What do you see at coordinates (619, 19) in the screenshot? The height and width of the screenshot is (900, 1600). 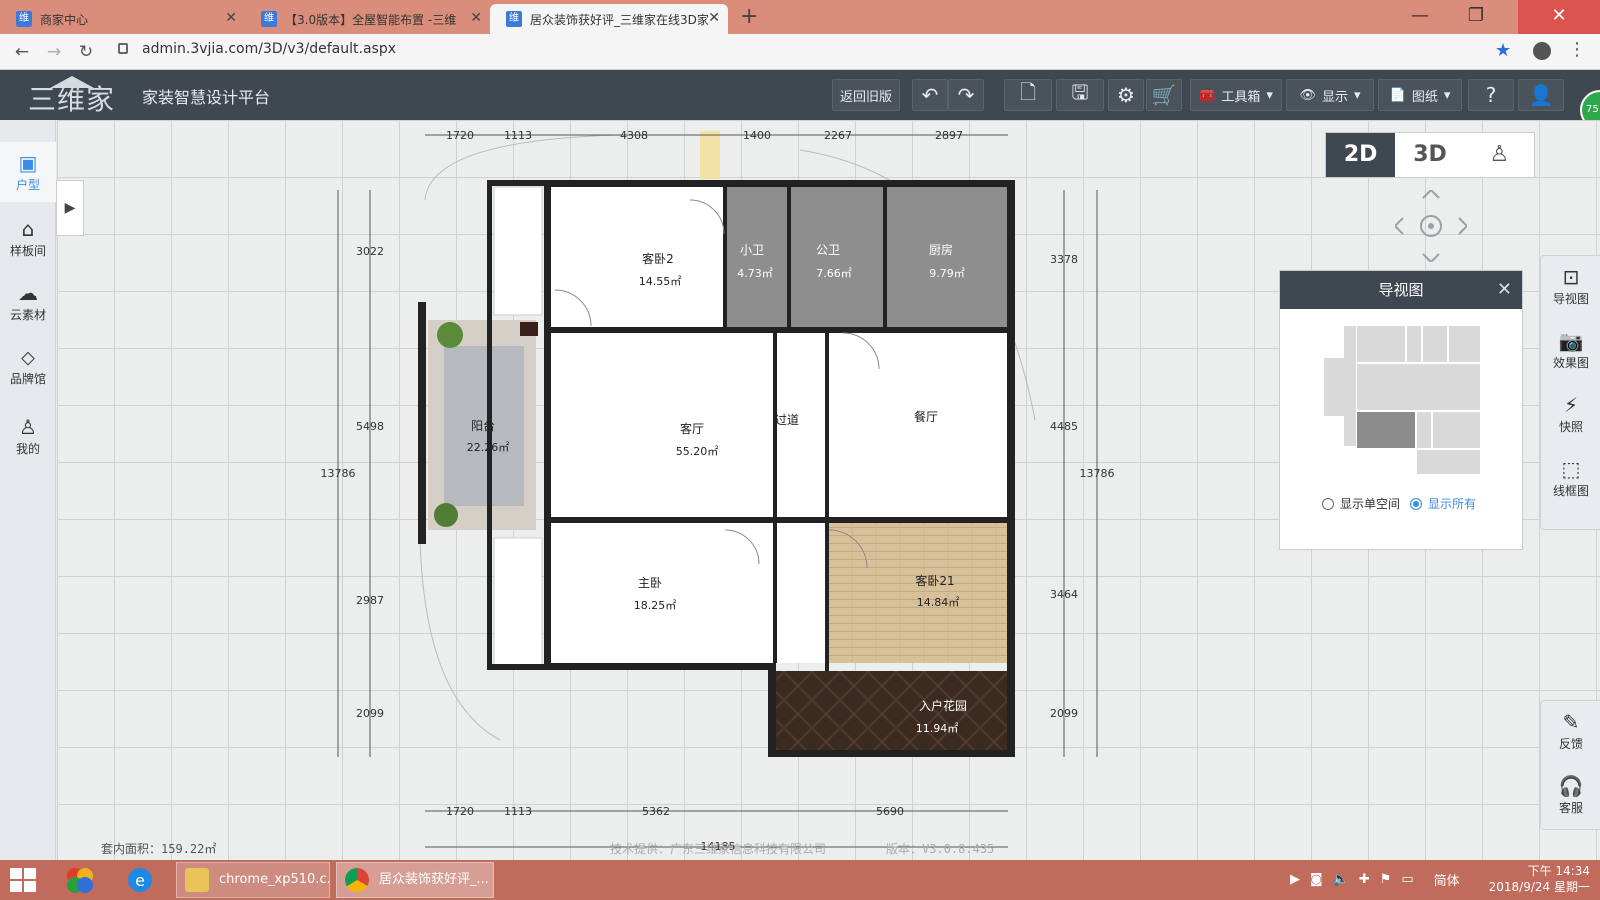 I see `tab-title: 居众装饰获好评_三维家在线3D家` at bounding box center [619, 19].